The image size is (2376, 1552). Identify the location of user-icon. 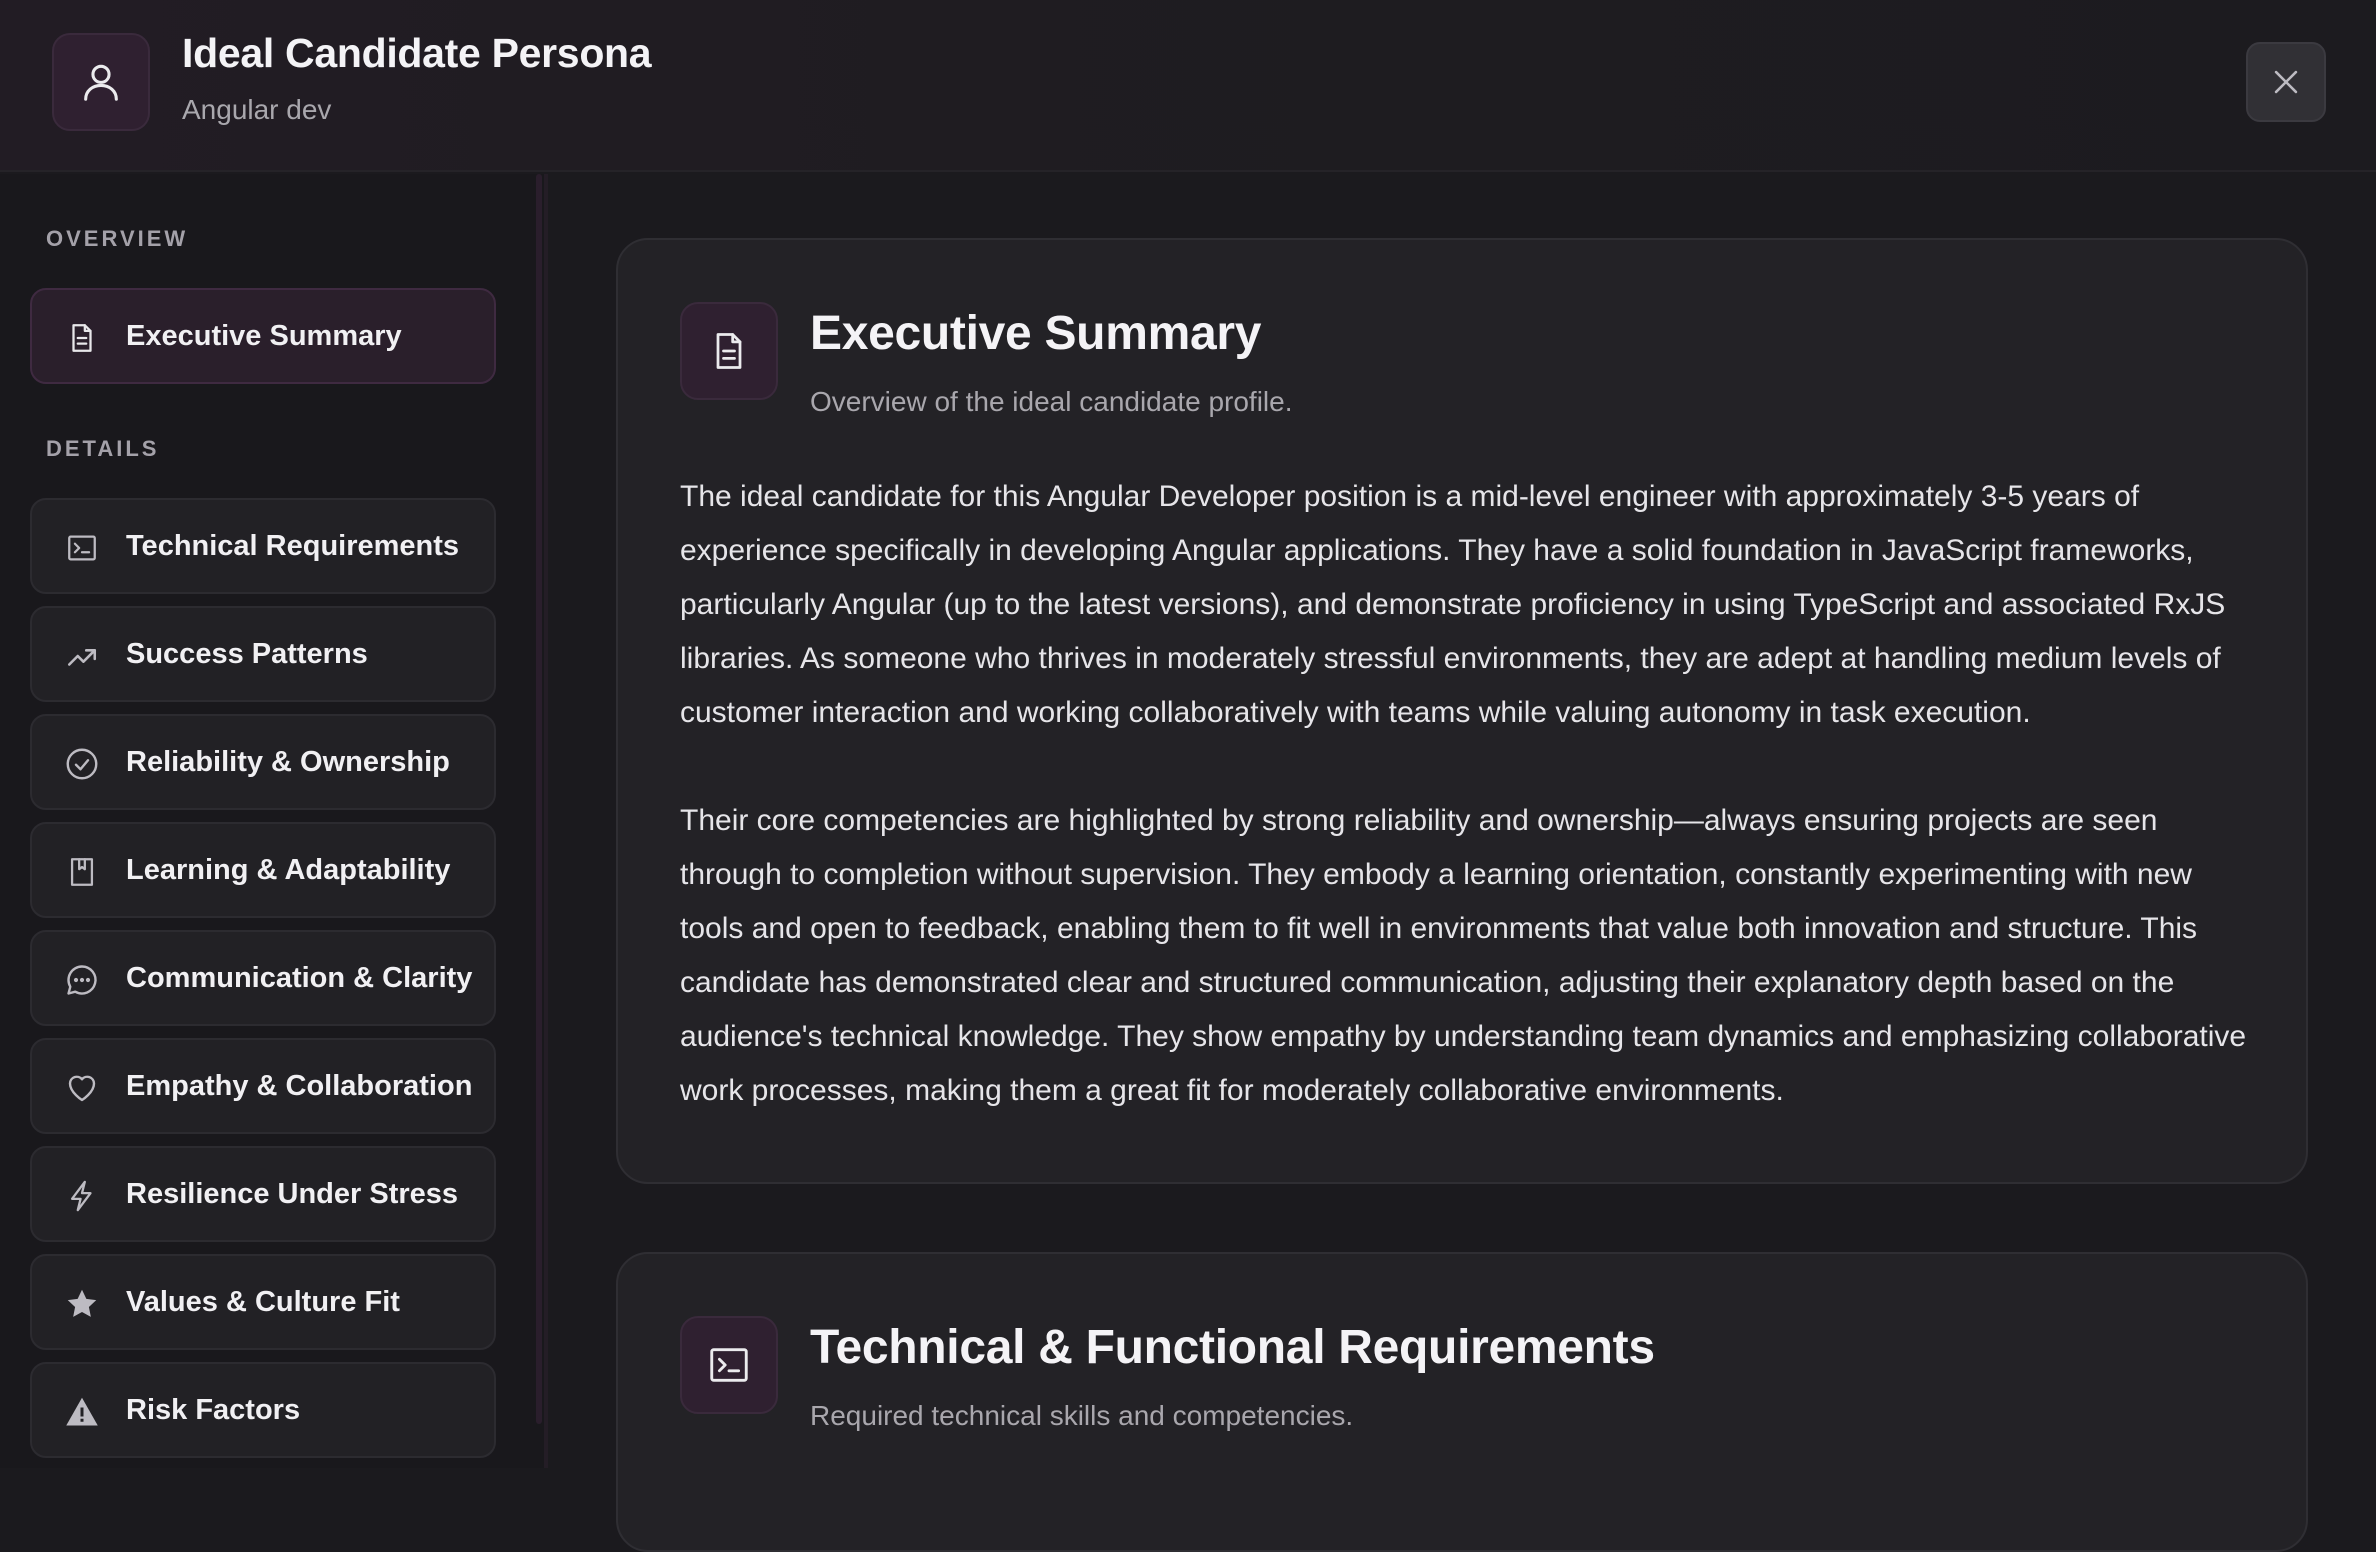
(101, 82).